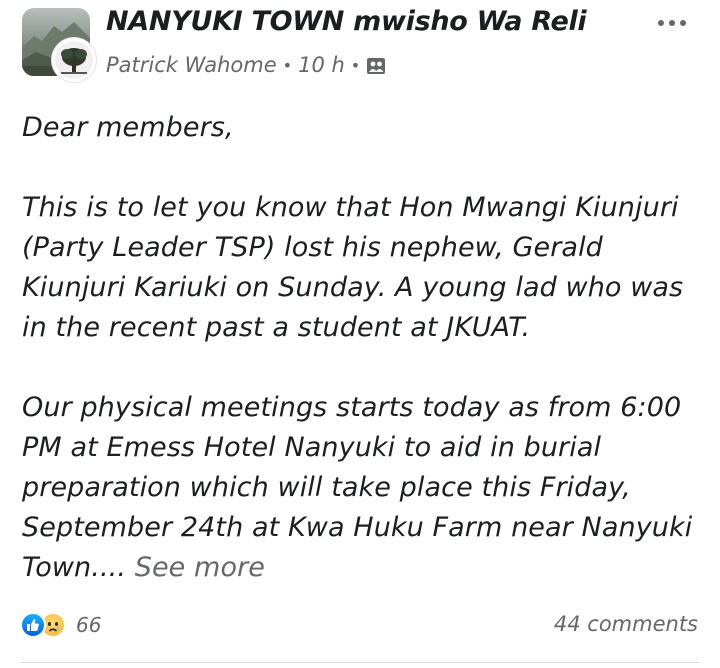 This screenshot has height=668, width=720. Describe the element at coordinates (200, 567) in the screenshot. I see `see-more-link: See more` at that location.